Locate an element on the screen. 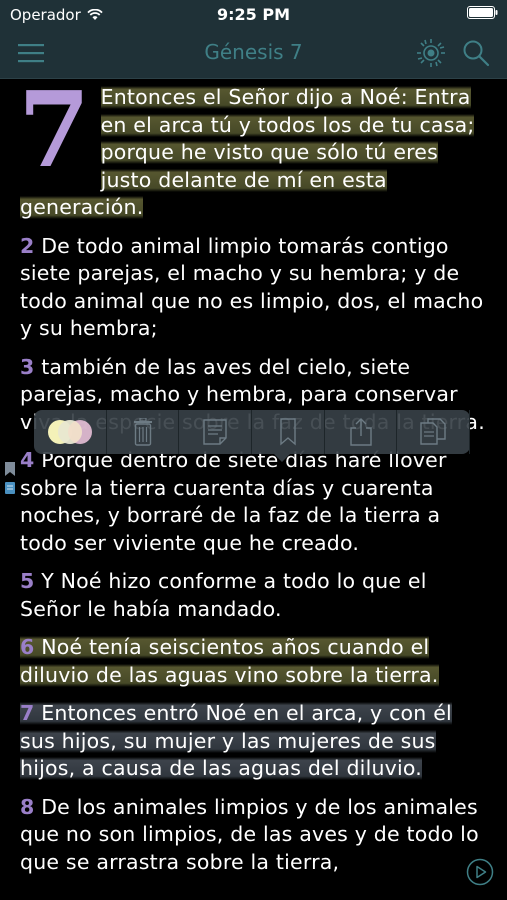  trash-icon is located at coordinates (142, 432).